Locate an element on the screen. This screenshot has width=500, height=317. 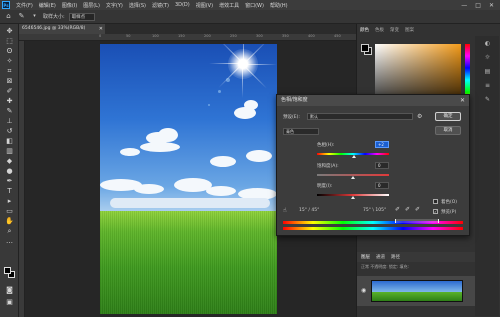
libraries-icon: ▤ is located at coordinates (487, 72).